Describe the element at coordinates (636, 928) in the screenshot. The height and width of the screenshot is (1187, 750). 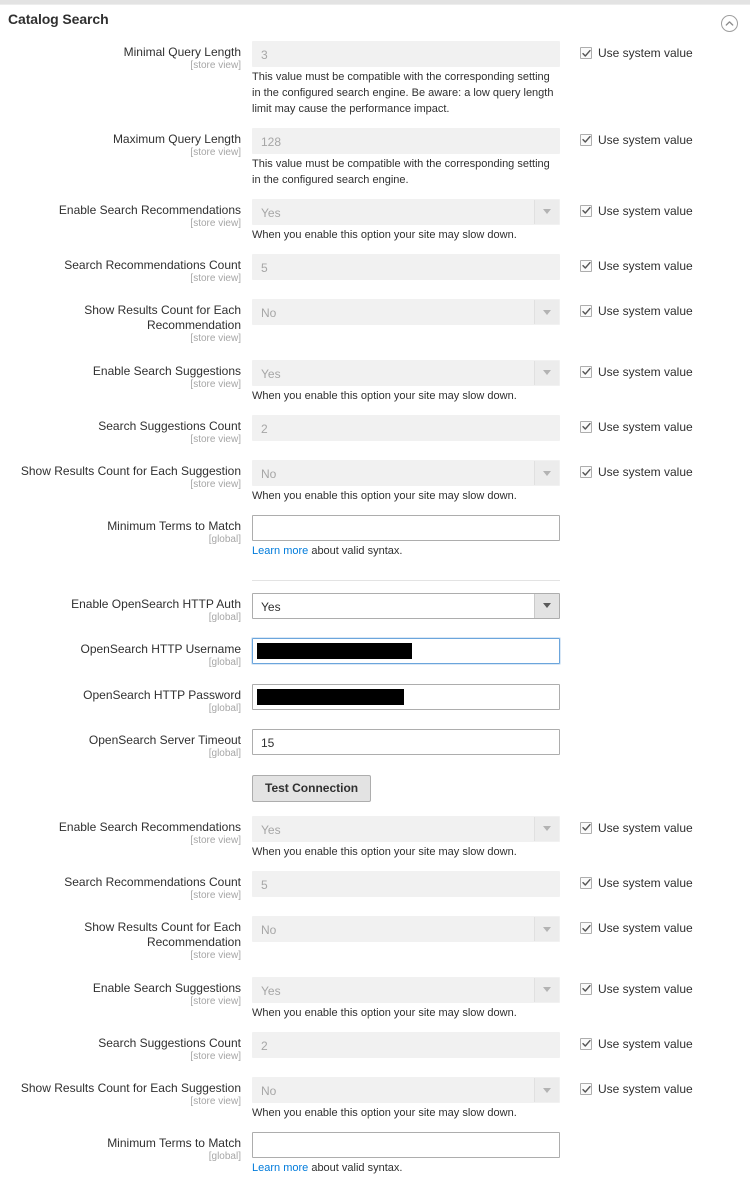
I see `use-system-value-toggle-show-results-count-for-each-recommendation-2: Use system value` at that location.